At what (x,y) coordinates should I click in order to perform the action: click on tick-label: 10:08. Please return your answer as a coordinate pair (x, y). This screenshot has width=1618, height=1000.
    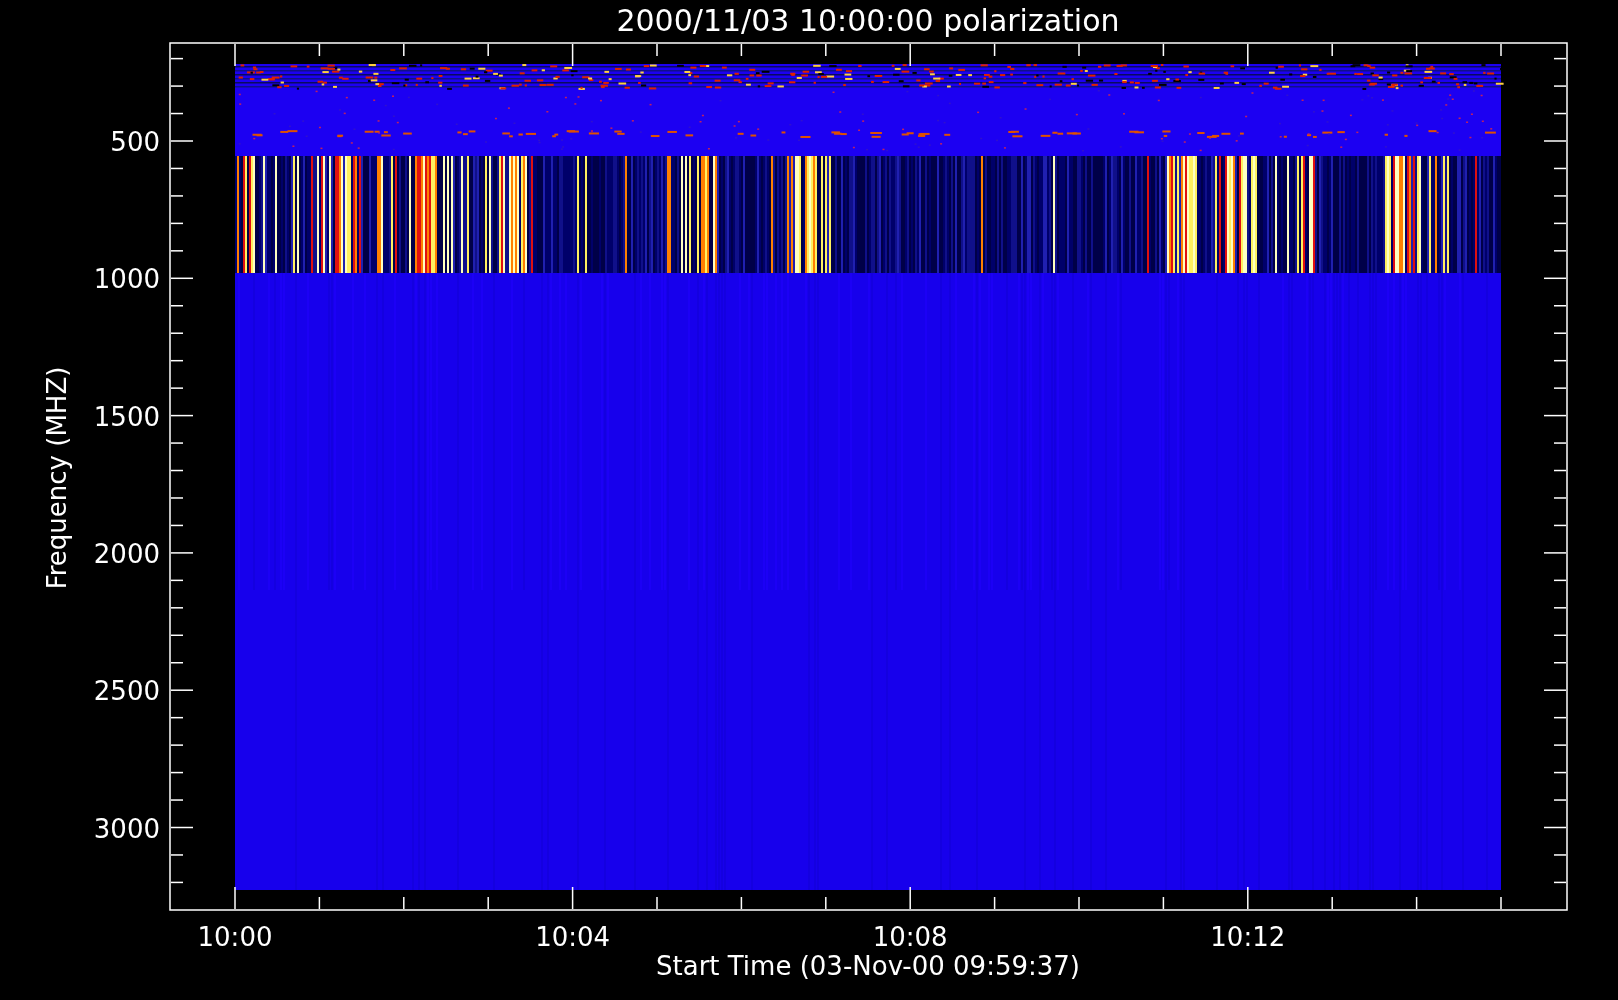
    Looking at the image, I should click on (910, 937).